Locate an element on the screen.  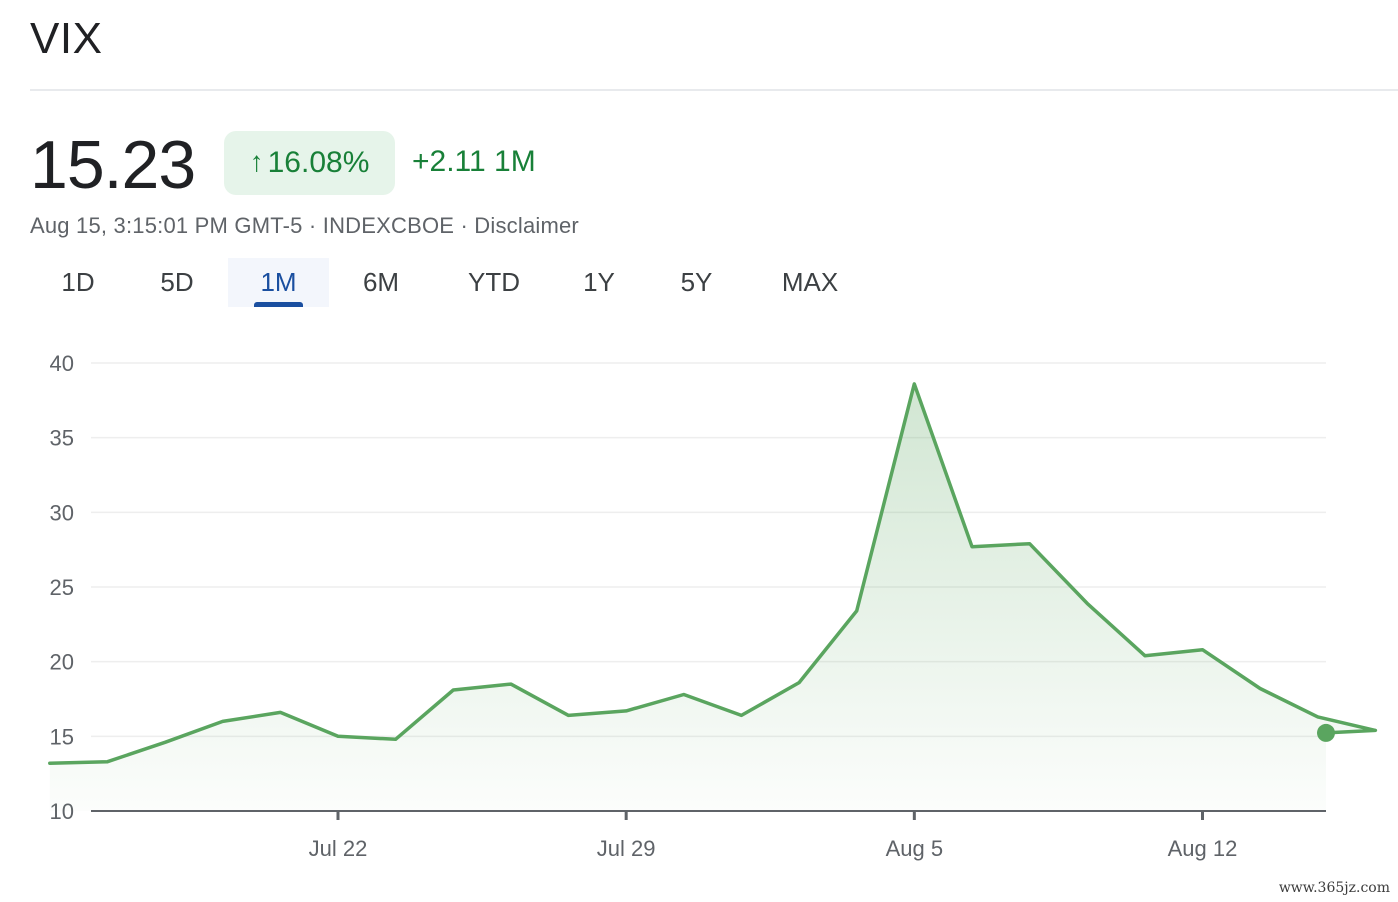
x-axis: Jul 22 Jul 29 Aug 5 Aug 12 is located at coordinates (708, 835).